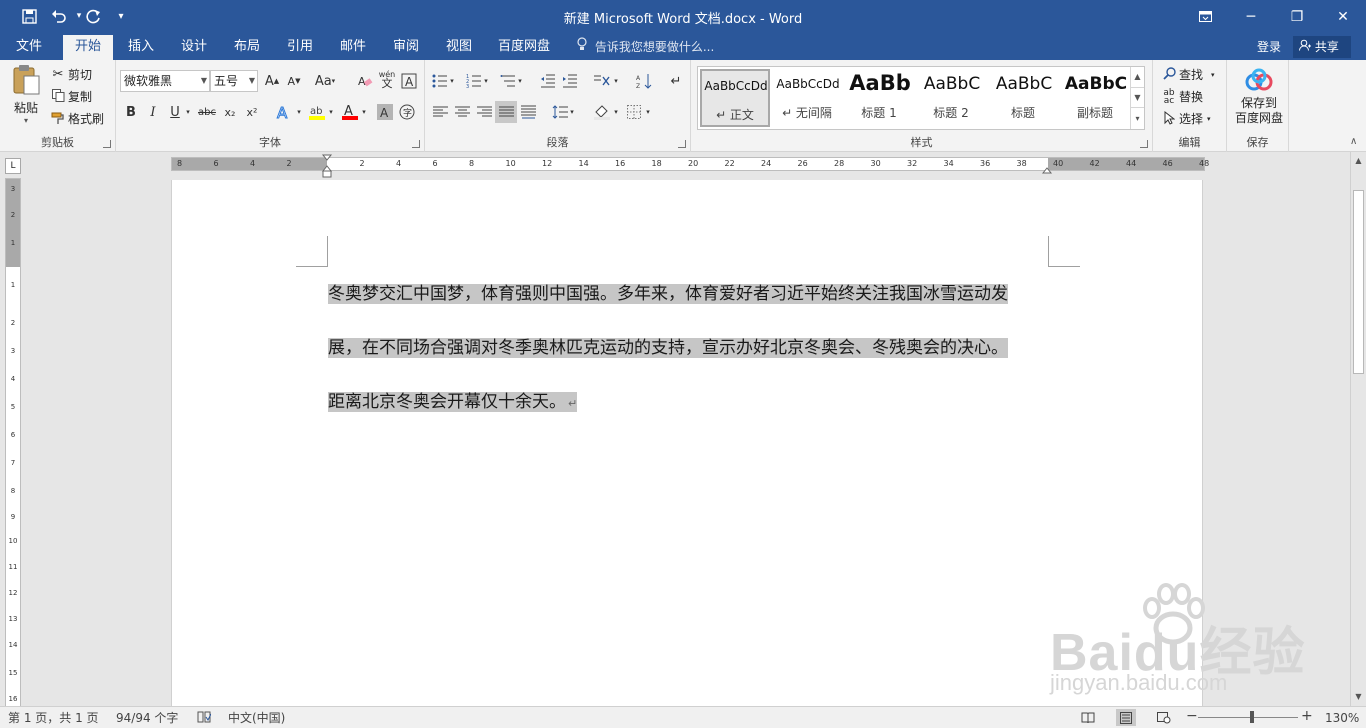 The width and height of the screenshot is (1366, 728). What do you see at coordinates (616, 81) in the screenshot?
I see `chinese-layout-dropdown-icon: ▾` at bounding box center [616, 81].